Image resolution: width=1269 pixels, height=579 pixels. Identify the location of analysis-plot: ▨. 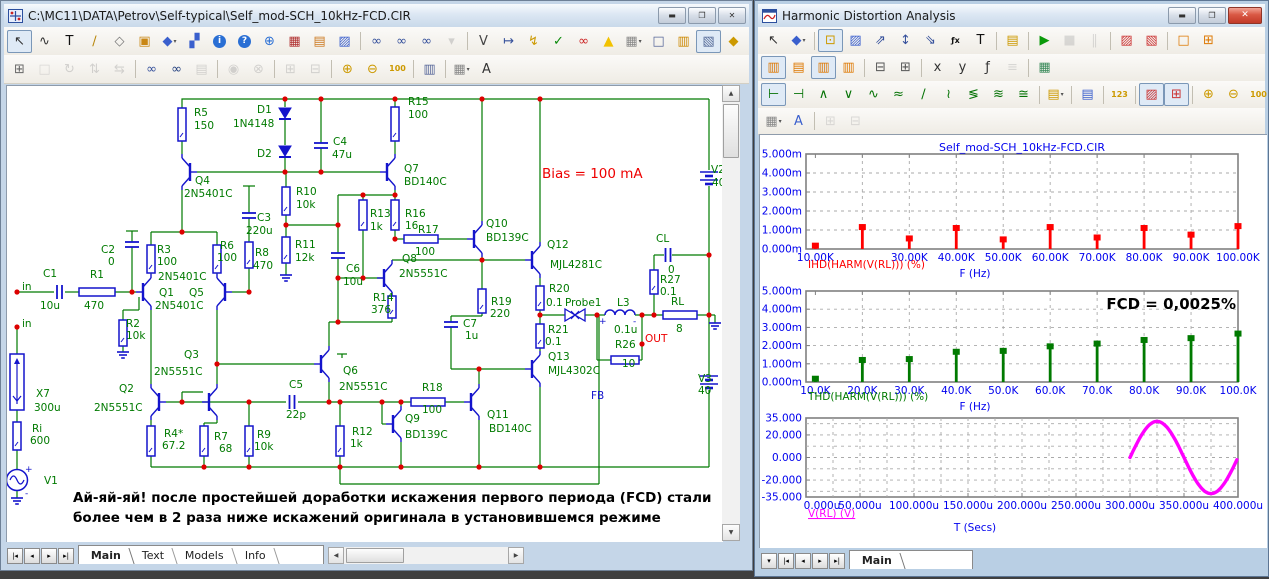
(1126, 40).